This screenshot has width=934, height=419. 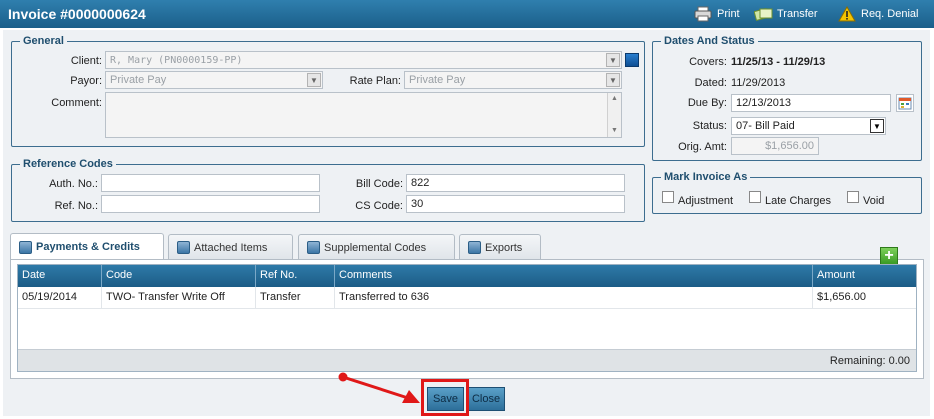 I want to click on late-charges-checkbox, so click(x=755, y=197).